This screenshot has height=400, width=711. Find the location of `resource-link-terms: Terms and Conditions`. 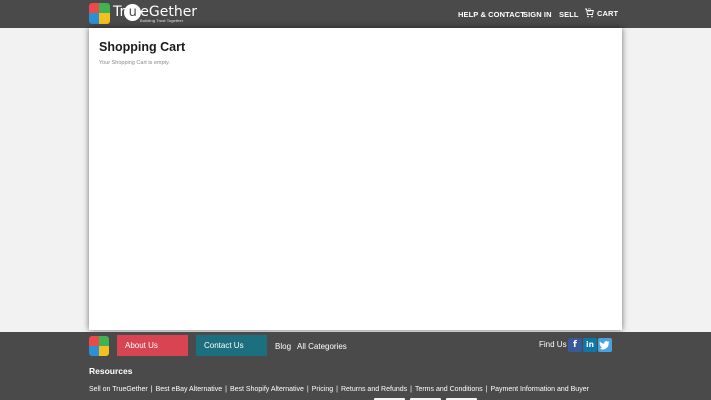

resource-link-terms: Terms and Conditions is located at coordinates (449, 389).